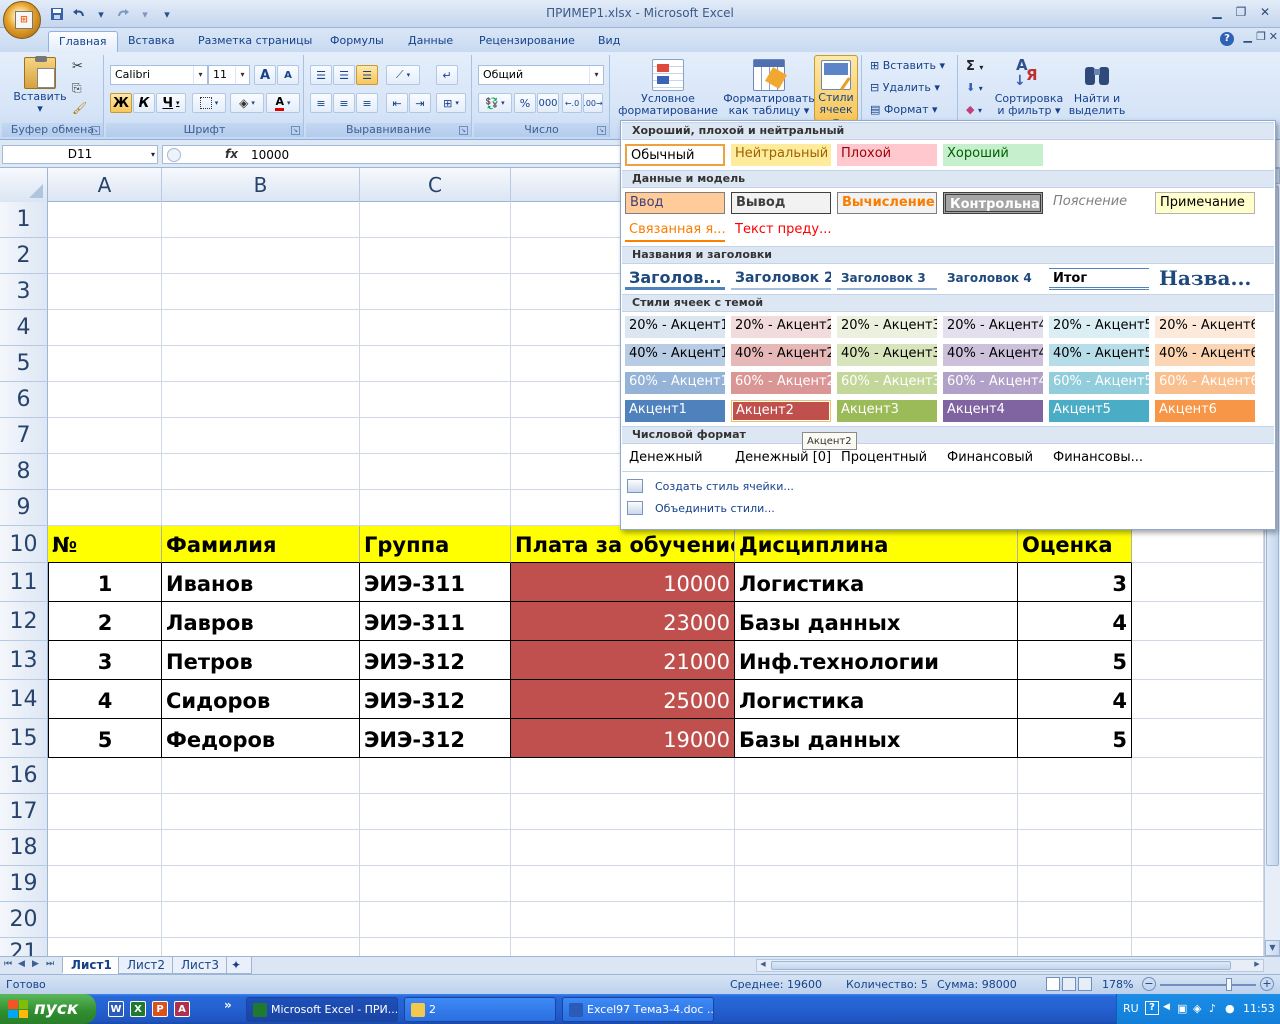 This screenshot has height=1024, width=1280. What do you see at coordinates (24, 472) in the screenshot?
I see `row-header: 8` at bounding box center [24, 472].